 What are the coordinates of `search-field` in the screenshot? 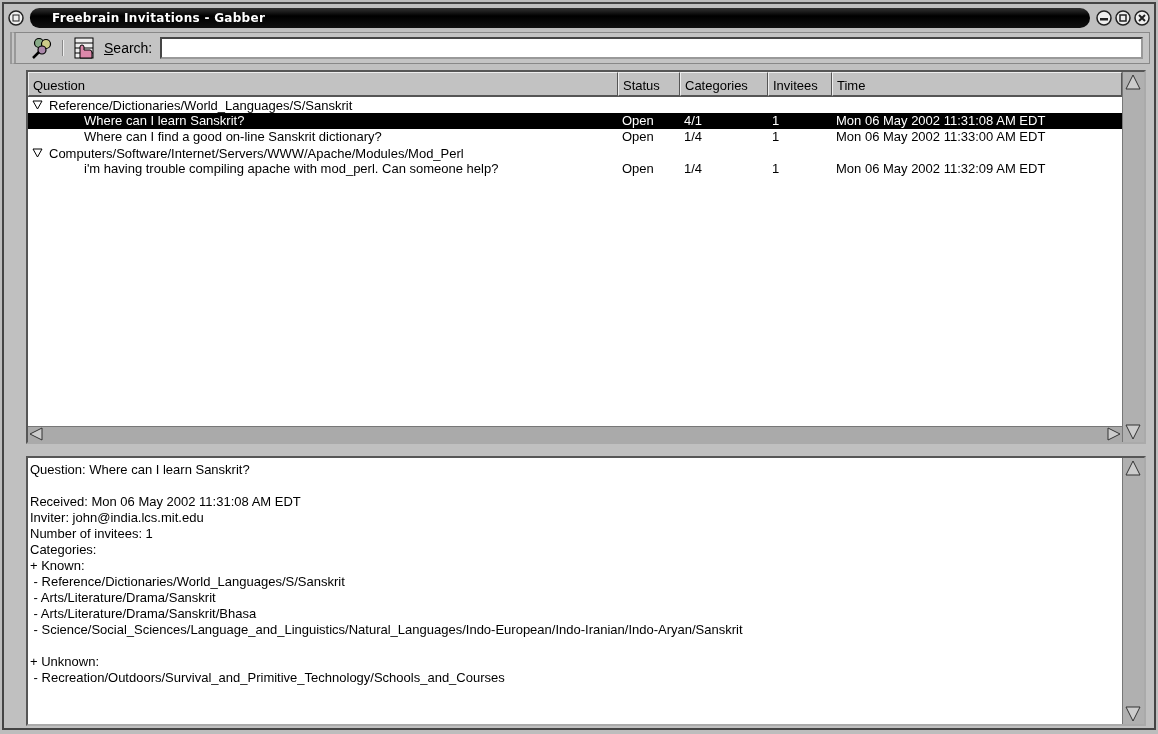 It's located at (651, 48).